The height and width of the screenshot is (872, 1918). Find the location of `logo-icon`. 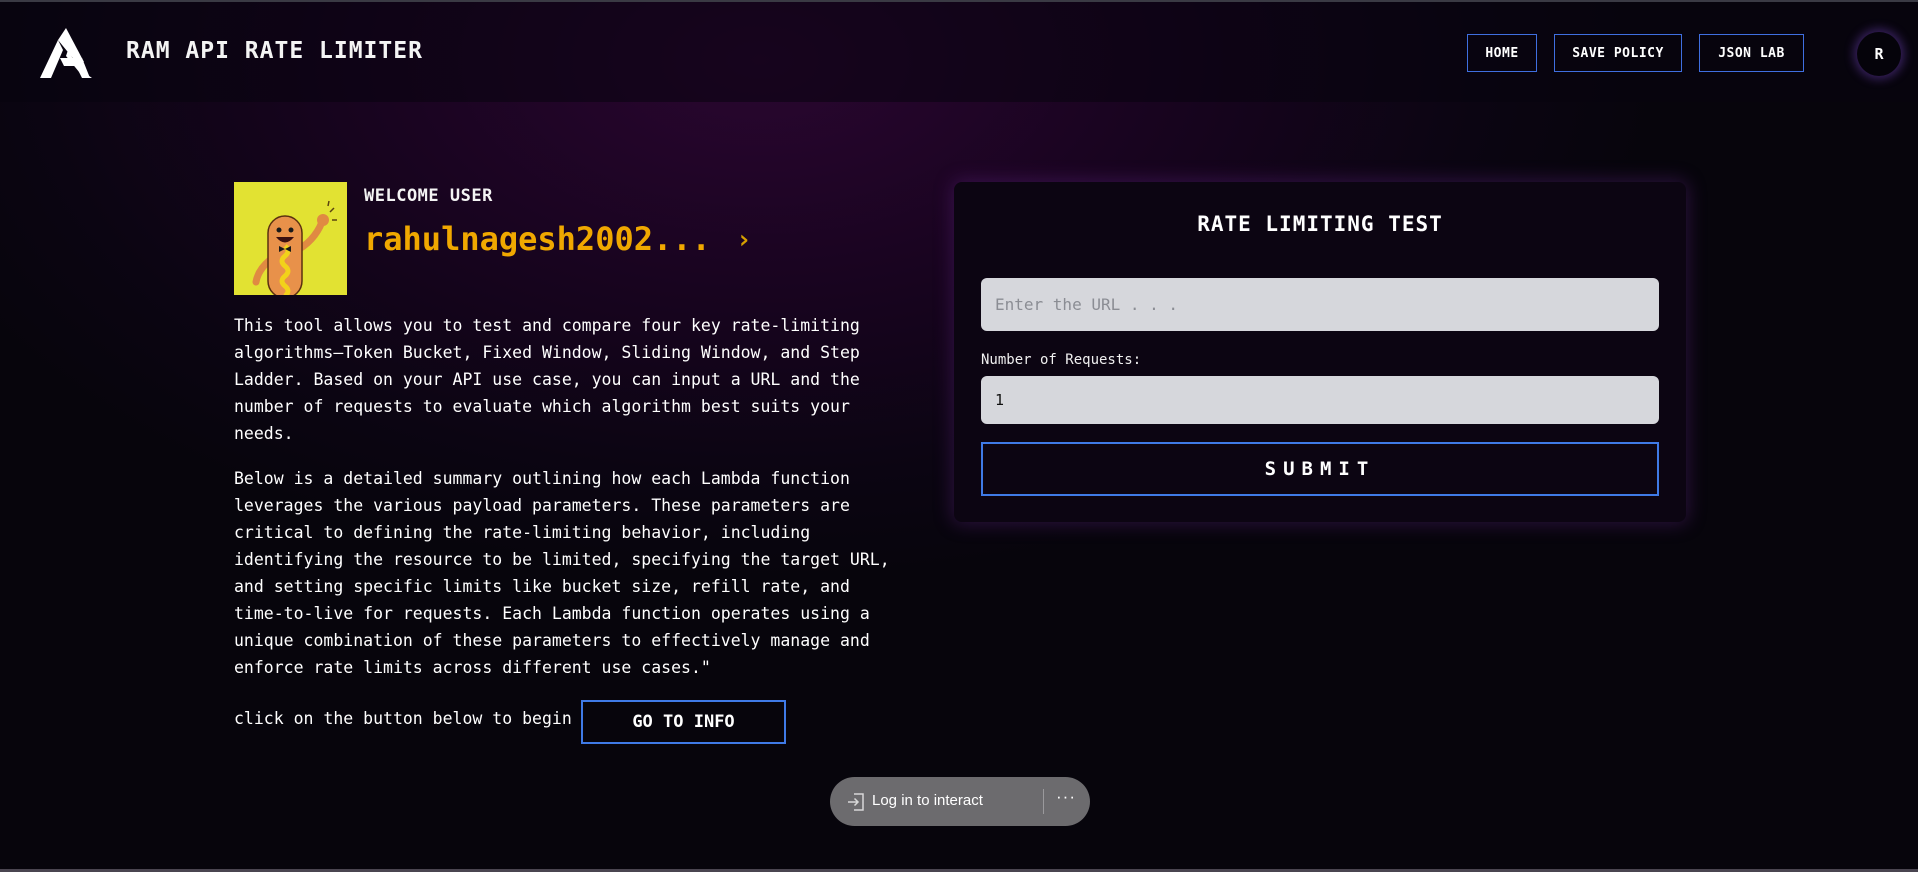

logo-icon is located at coordinates (66, 54).